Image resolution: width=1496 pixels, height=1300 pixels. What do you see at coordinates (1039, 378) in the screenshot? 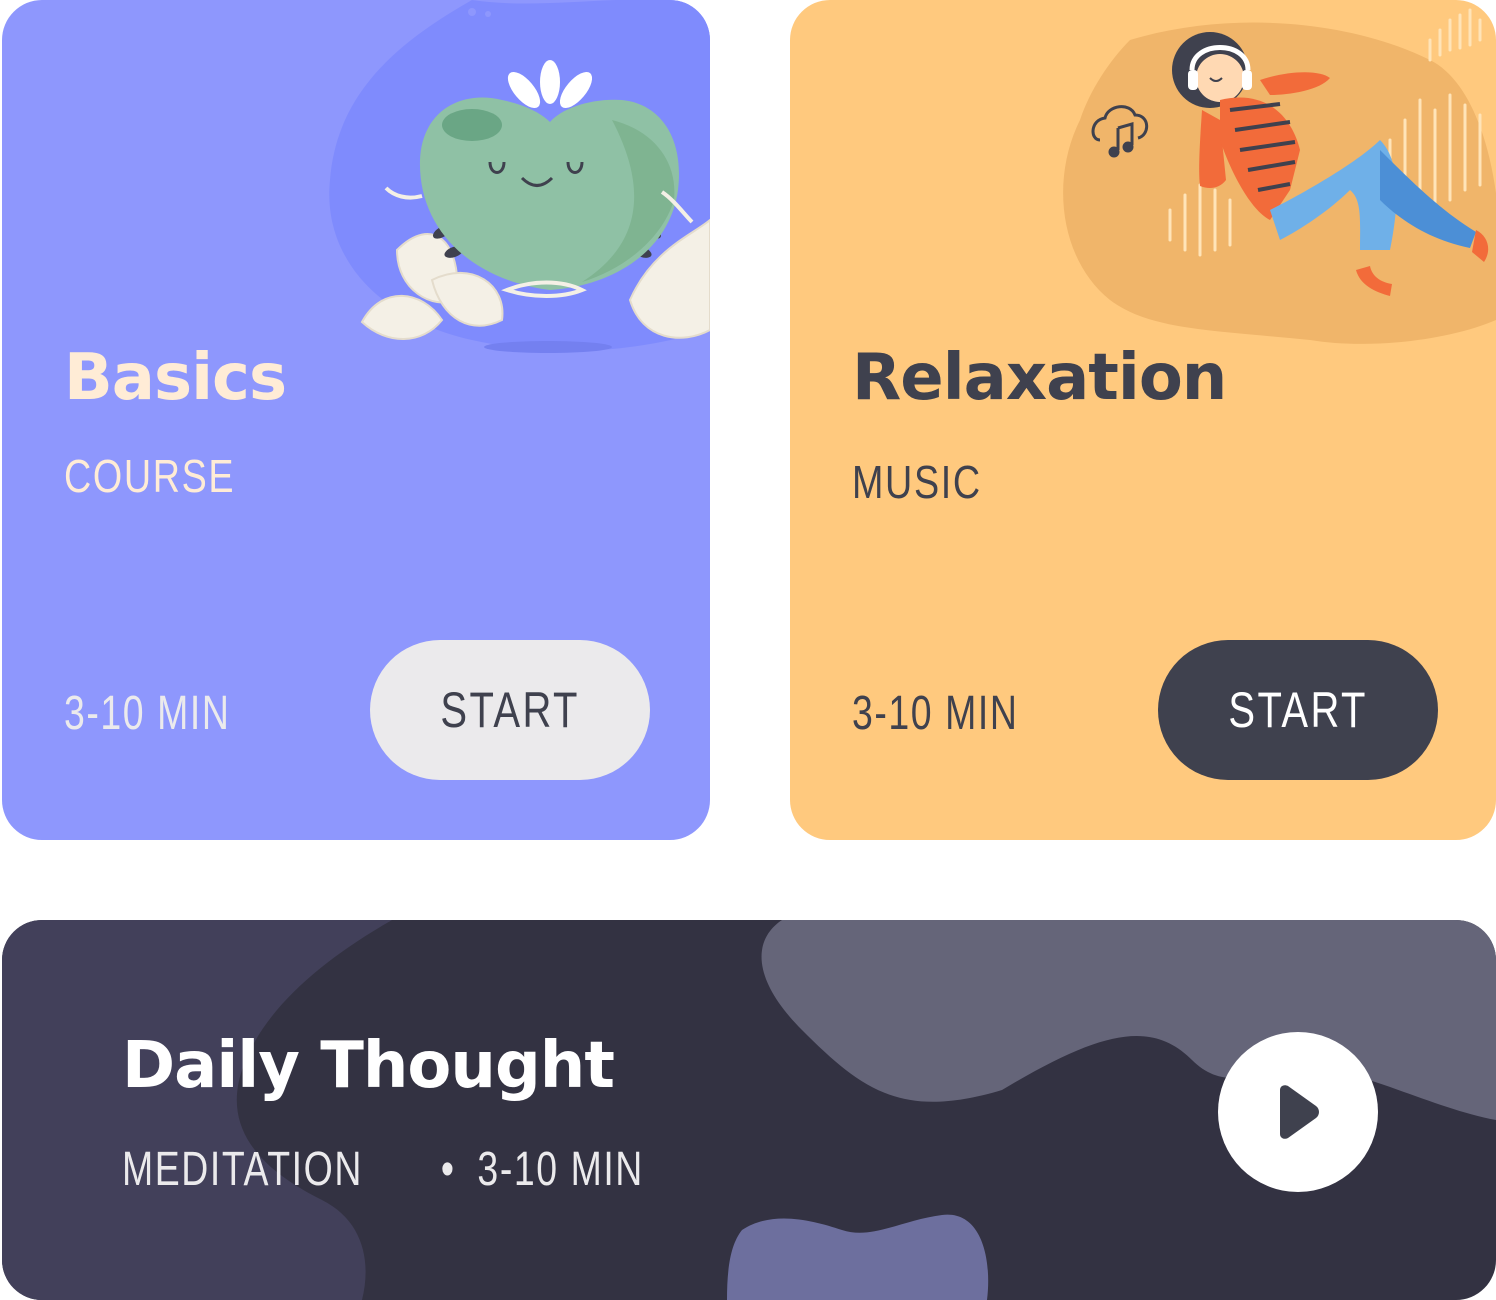
I see `card-title: Relaxation` at bounding box center [1039, 378].